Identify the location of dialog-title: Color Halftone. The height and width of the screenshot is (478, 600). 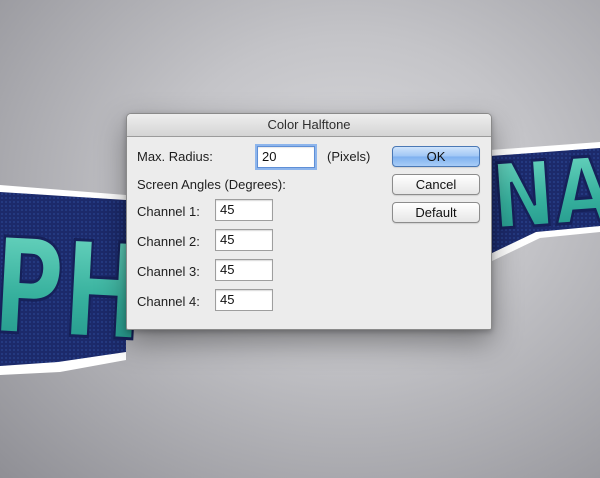
(309, 125).